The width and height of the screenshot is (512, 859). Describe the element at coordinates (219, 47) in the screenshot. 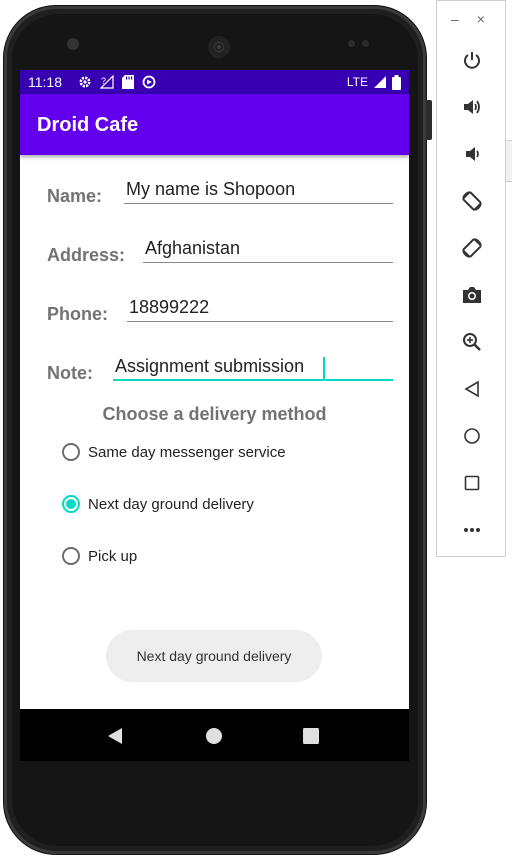

I see `earpiece-speaker` at that location.